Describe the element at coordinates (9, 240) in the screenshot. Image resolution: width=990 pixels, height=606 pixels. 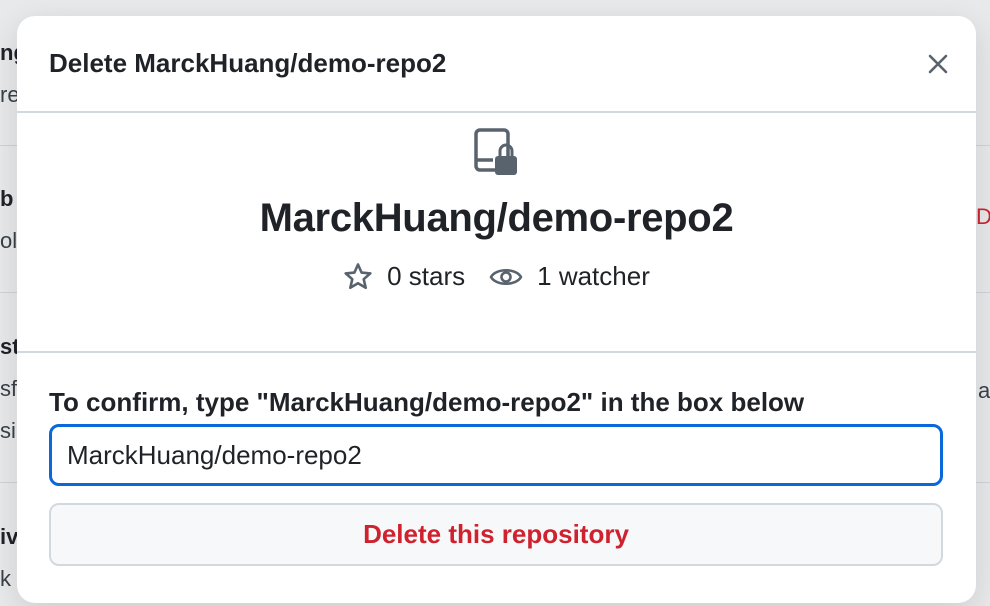
I see `bg-text: ol` at that location.